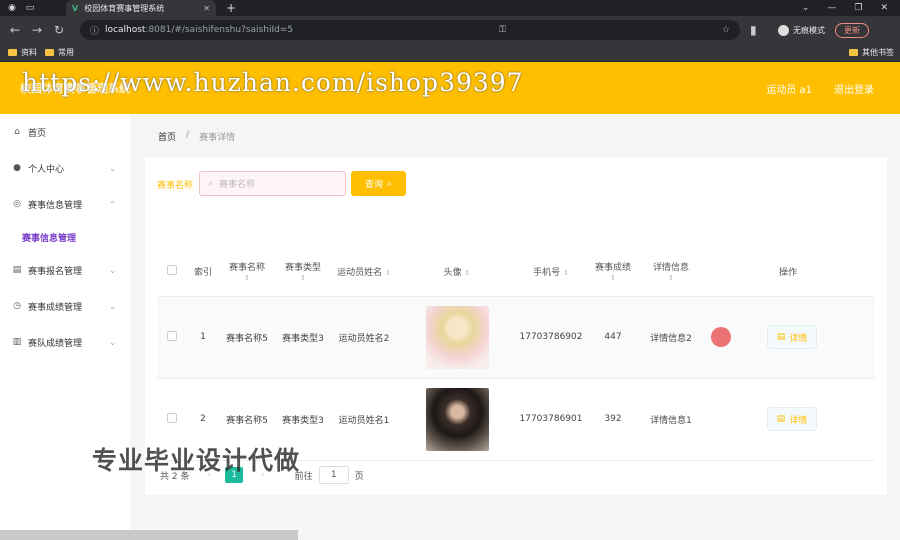 This screenshot has width=900, height=540. What do you see at coordinates (12, 8) in the screenshot?
I see `globe-icon: ◉` at bounding box center [12, 8].